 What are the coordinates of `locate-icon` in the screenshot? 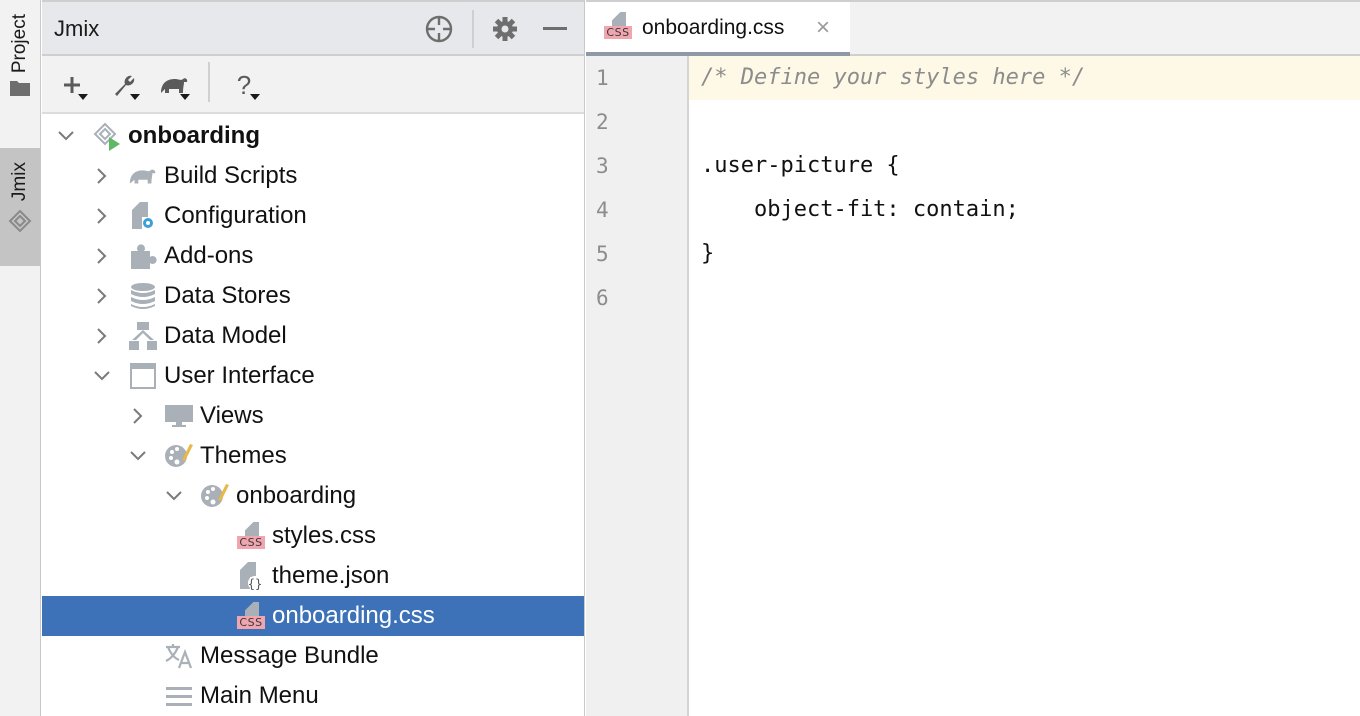 It's located at (439, 29).